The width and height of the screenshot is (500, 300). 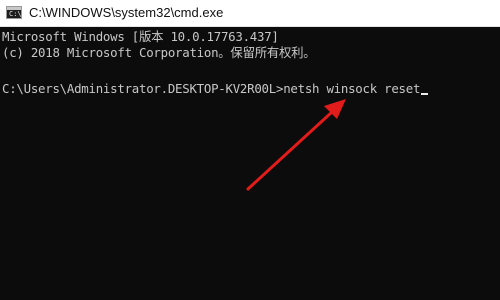 What do you see at coordinates (250, 13) in the screenshot?
I see `title-bar: C:\ C:\WINDOWS\system32\cmd.exe` at bounding box center [250, 13].